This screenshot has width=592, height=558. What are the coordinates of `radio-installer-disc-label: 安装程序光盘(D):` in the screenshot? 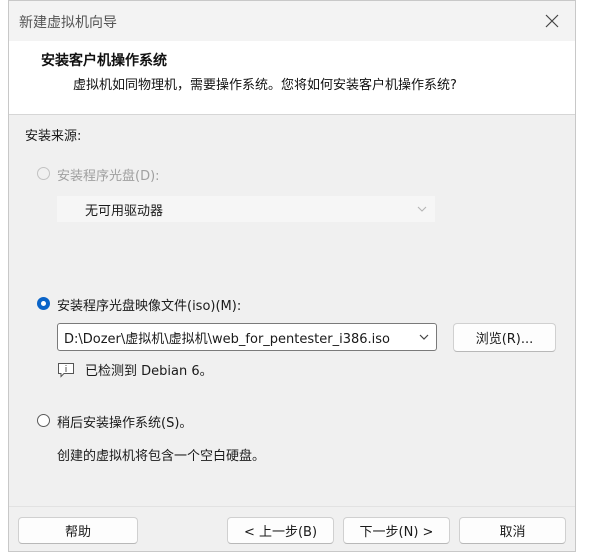 It's located at (108, 176).